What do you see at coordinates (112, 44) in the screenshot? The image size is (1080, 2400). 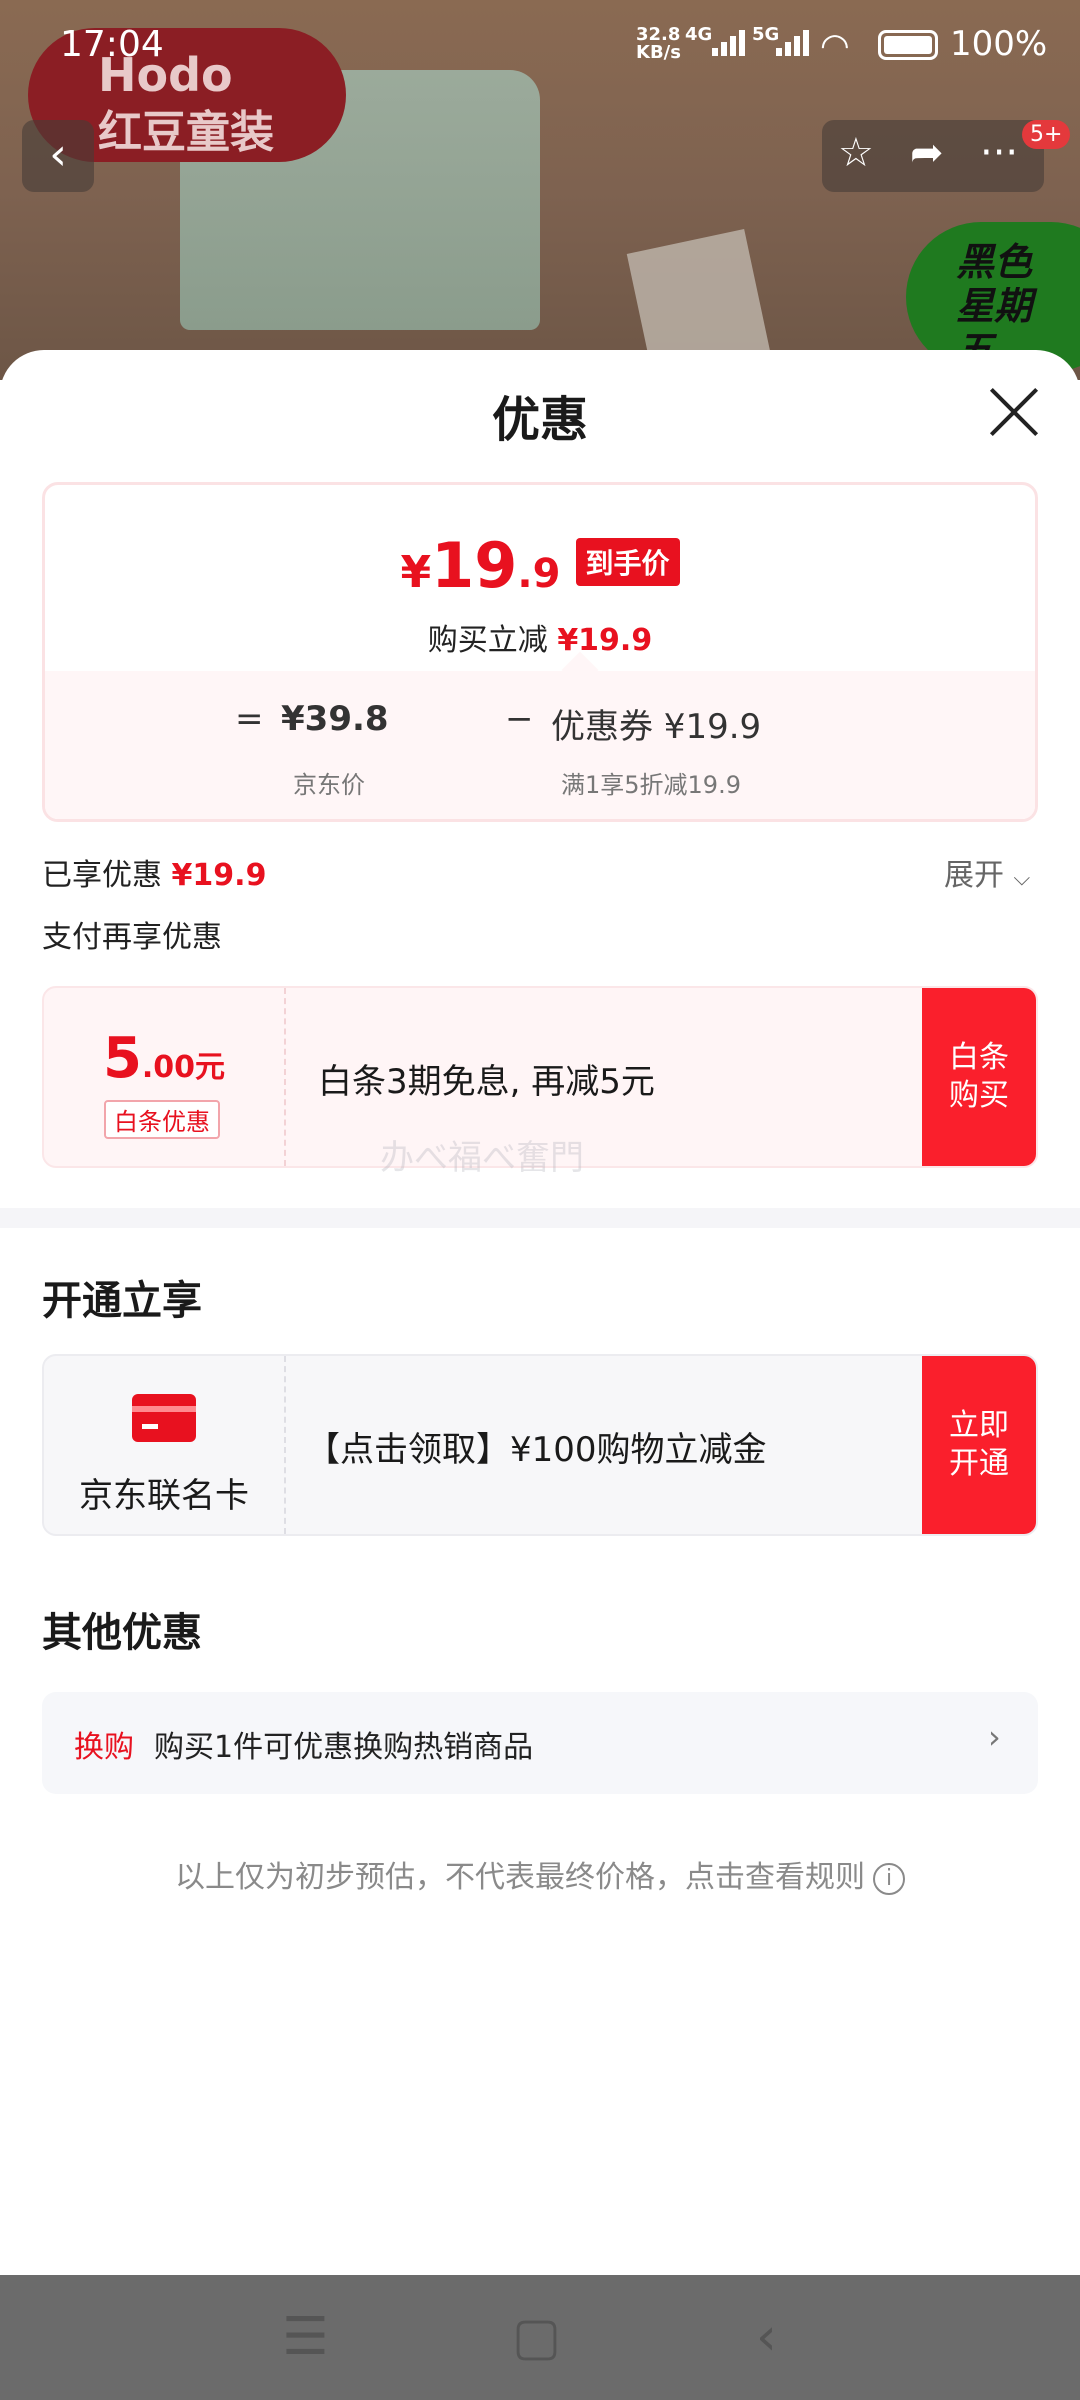 I see `status-time: 17:04` at bounding box center [112, 44].